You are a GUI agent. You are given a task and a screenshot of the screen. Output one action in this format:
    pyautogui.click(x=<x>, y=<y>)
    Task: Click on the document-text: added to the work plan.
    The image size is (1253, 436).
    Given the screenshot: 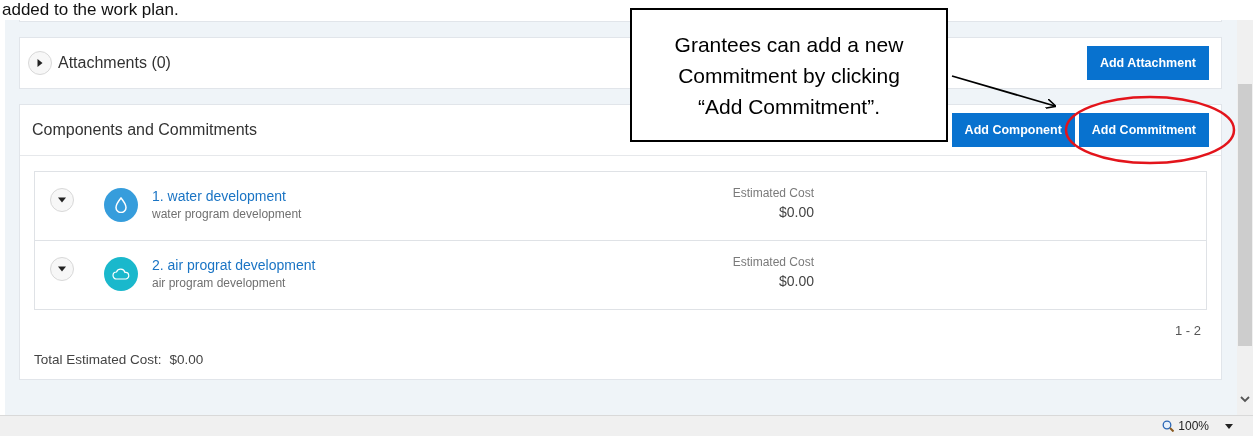 What is the action you would take?
    pyautogui.click(x=90, y=9)
    